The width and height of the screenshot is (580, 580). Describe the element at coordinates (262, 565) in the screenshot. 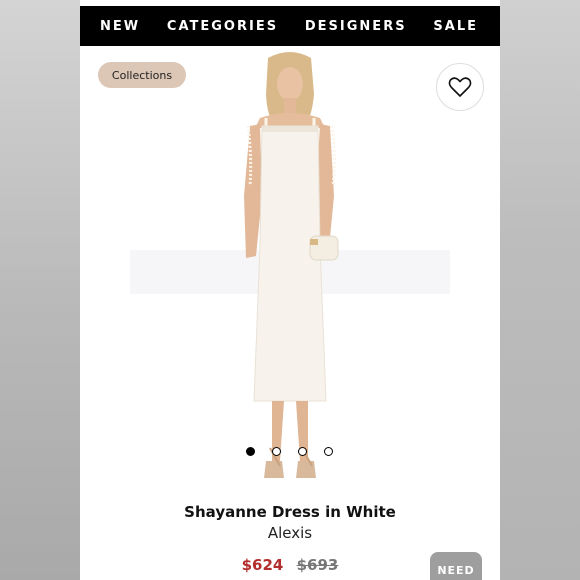

I see `sale-price: $624` at that location.